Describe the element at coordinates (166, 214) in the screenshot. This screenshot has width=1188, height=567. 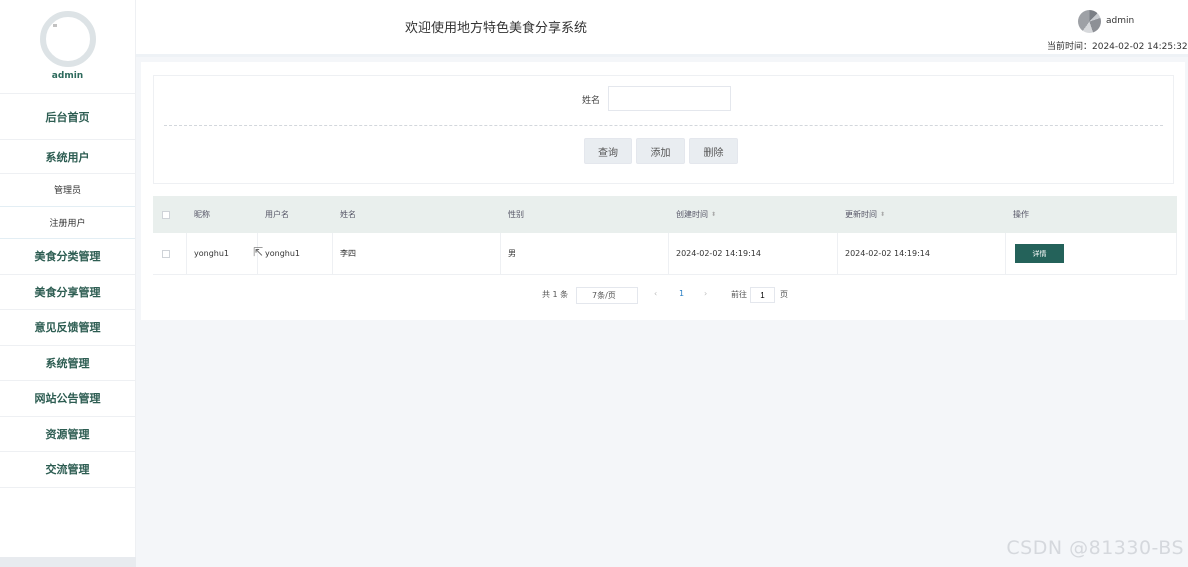
I see `select-all-checkbox` at that location.